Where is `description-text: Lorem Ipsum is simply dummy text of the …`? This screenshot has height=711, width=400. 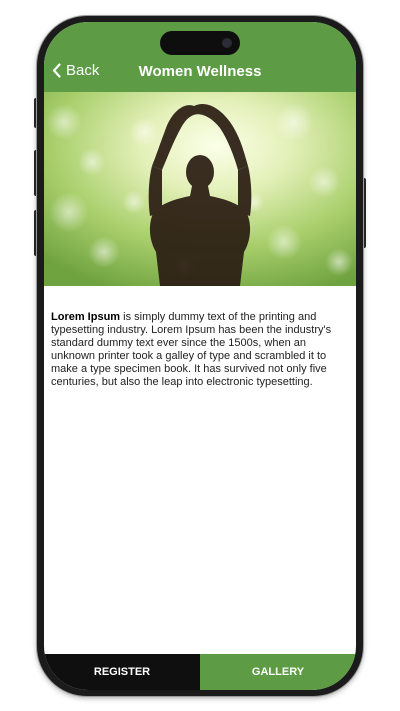
description-text: Lorem Ipsum is simply dummy text of the … is located at coordinates (201, 350).